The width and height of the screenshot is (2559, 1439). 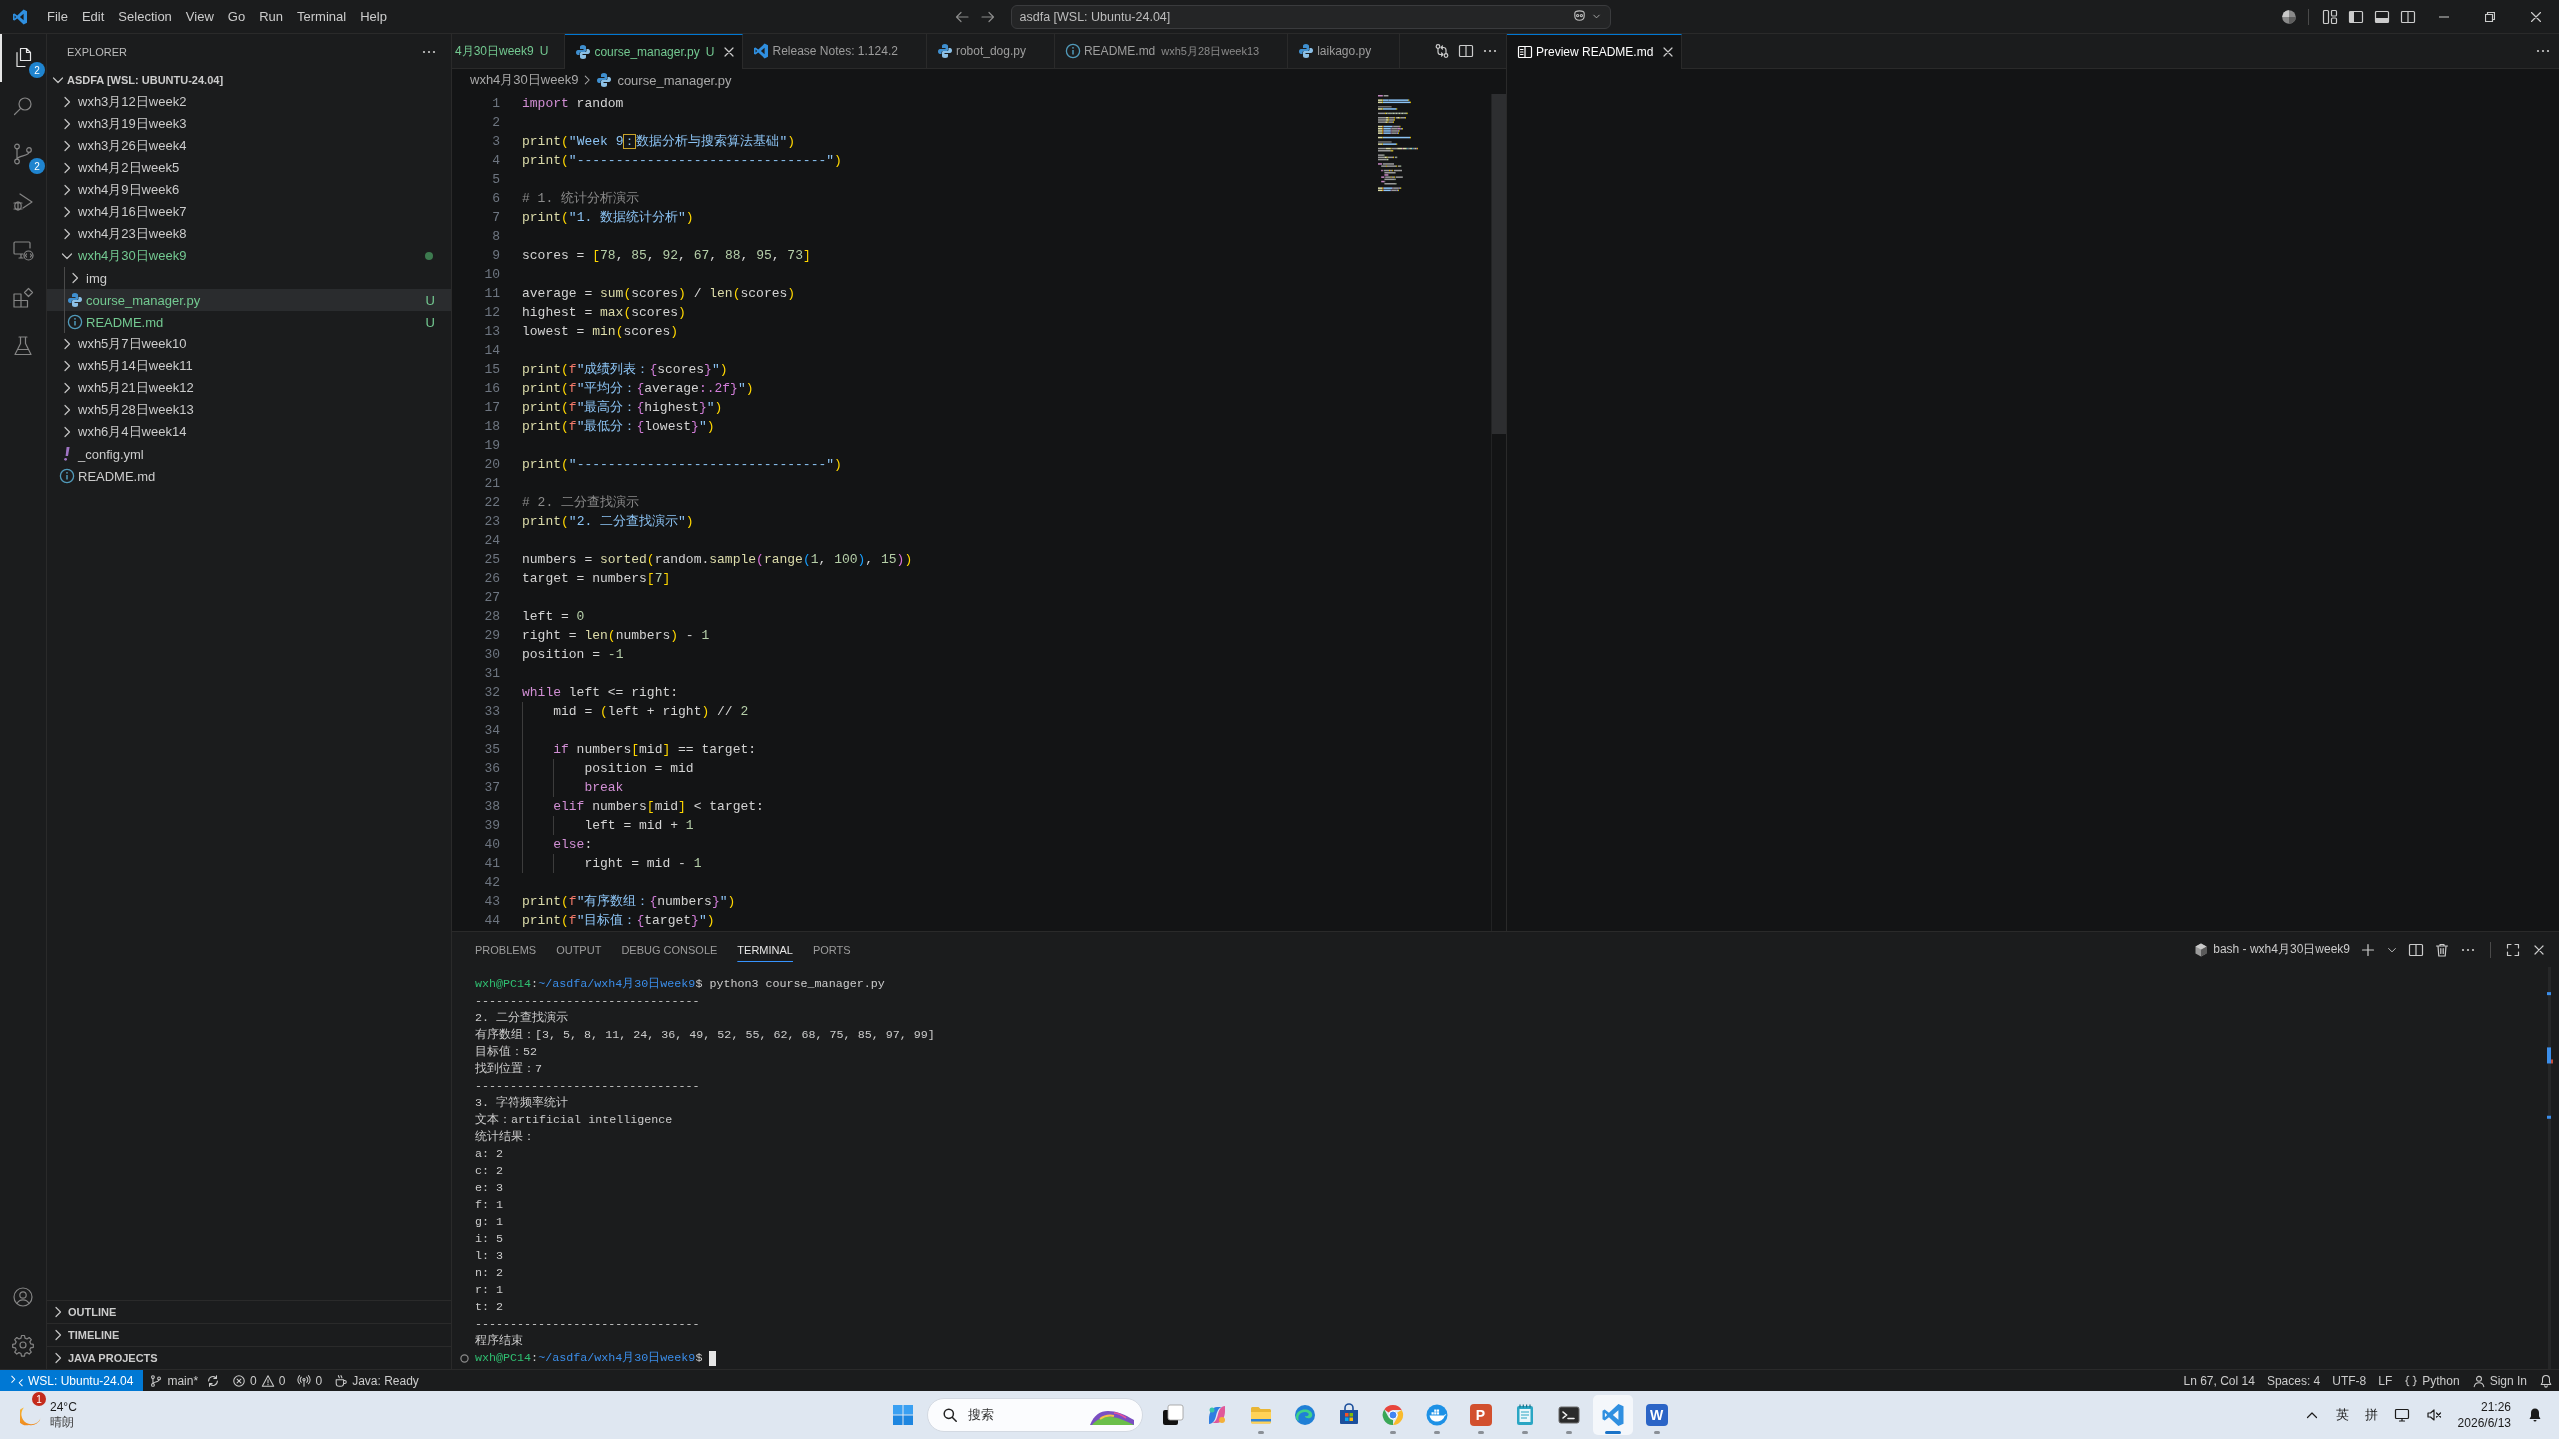 What do you see at coordinates (249, 366) in the screenshot?
I see `tree-item: wxh5月14日week11` at bounding box center [249, 366].